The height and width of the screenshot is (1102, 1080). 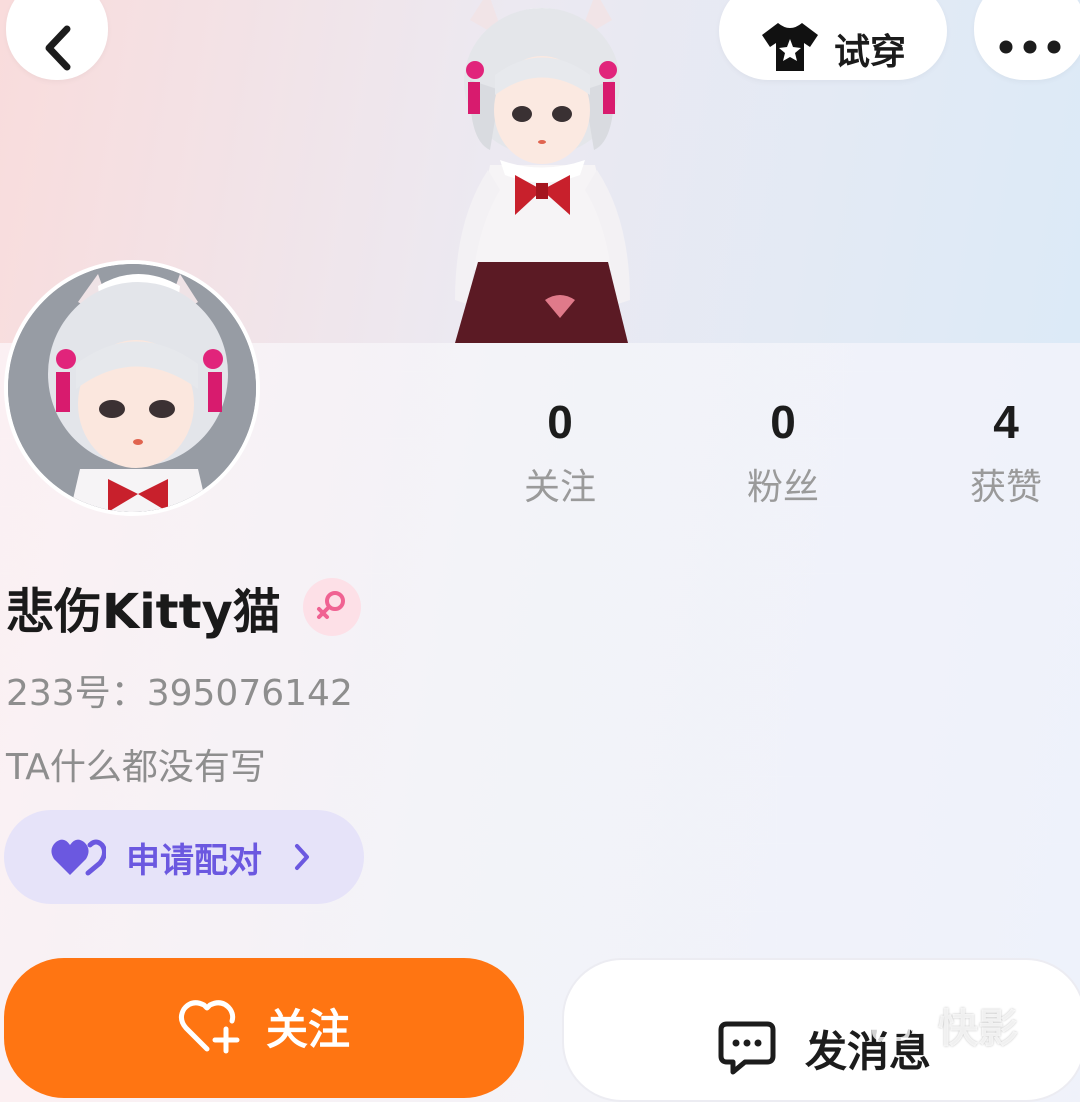 What do you see at coordinates (136, 767) in the screenshot?
I see `user-bio: TA什么都没有写` at bounding box center [136, 767].